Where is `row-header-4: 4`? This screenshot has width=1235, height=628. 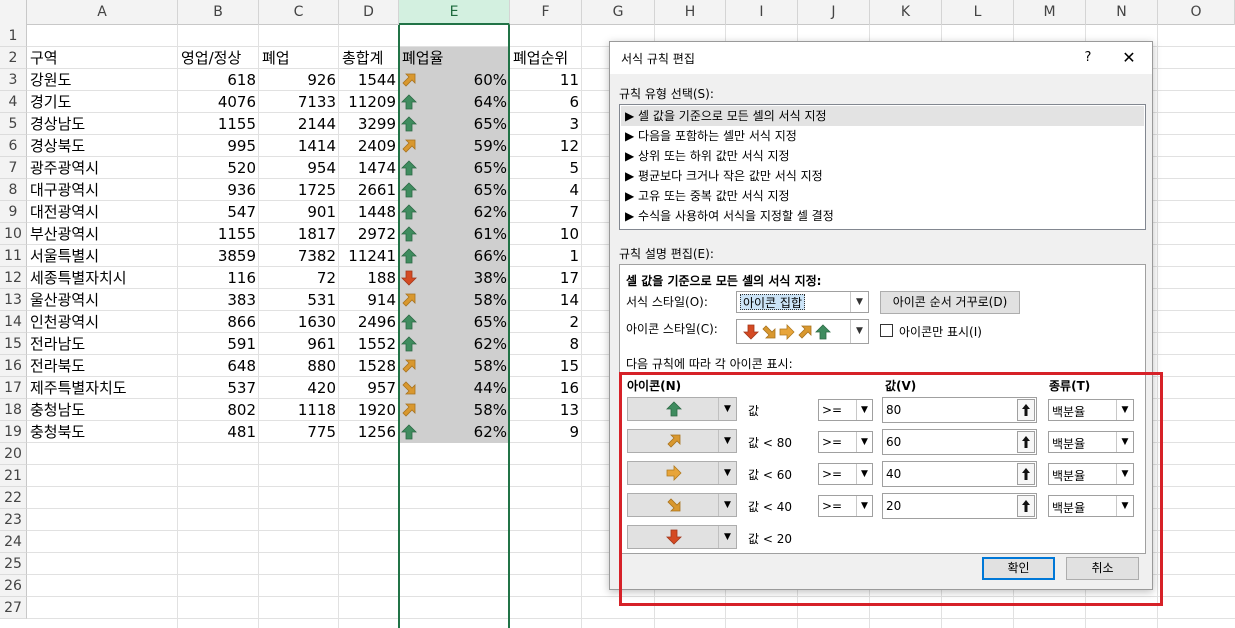
row-header-4: 4 is located at coordinates (13, 102).